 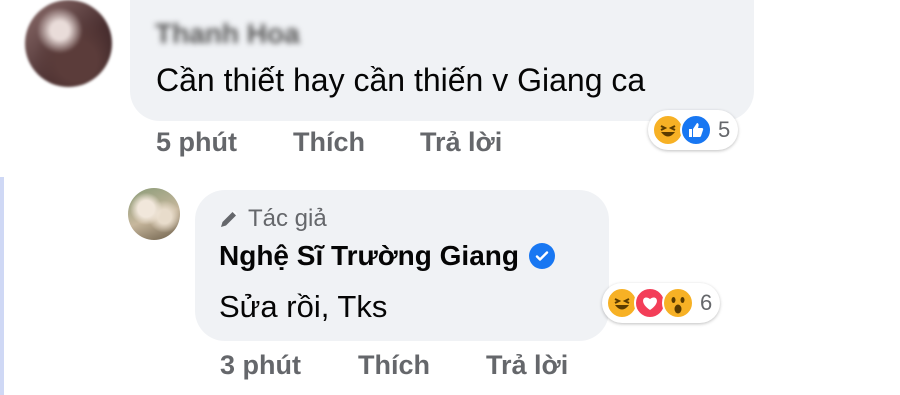 I want to click on comment-reactions: 5, so click(x=693, y=130).